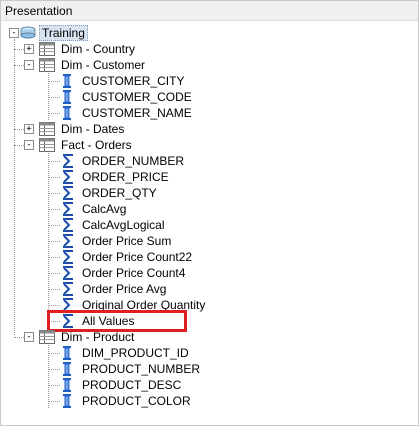 This screenshot has width=419, height=426. What do you see at coordinates (96, 145) in the screenshot?
I see `folder-label: Fact - Orders` at bounding box center [96, 145].